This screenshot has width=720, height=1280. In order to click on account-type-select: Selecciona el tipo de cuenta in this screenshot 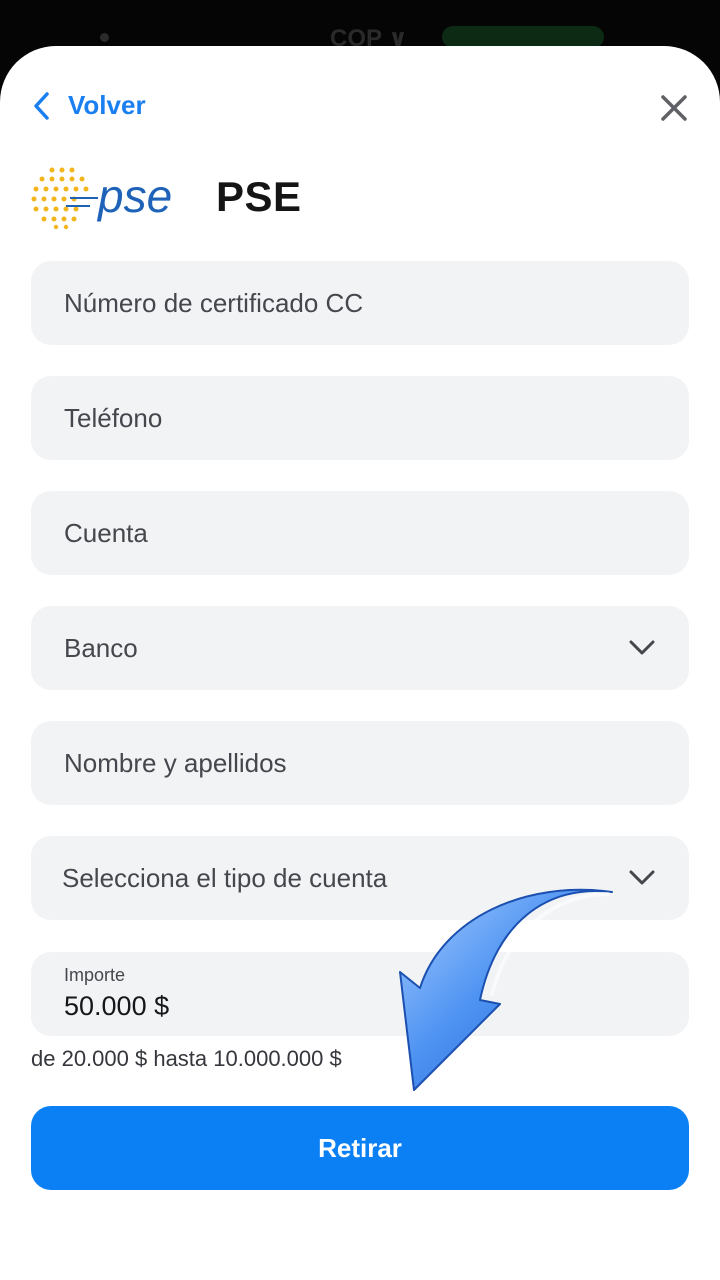, I will do `click(360, 878)`.